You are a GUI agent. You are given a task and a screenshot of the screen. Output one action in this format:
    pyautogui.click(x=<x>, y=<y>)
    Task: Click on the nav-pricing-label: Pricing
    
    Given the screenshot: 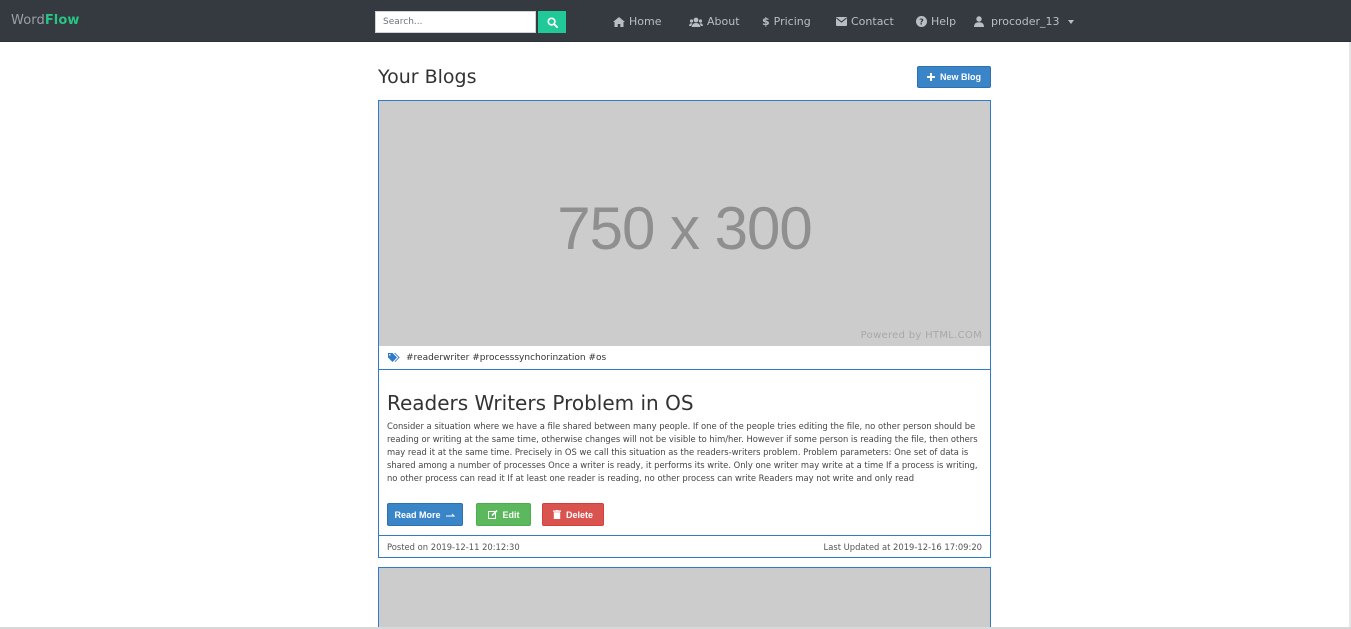 What is the action you would take?
    pyautogui.click(x=792, y=21)
    